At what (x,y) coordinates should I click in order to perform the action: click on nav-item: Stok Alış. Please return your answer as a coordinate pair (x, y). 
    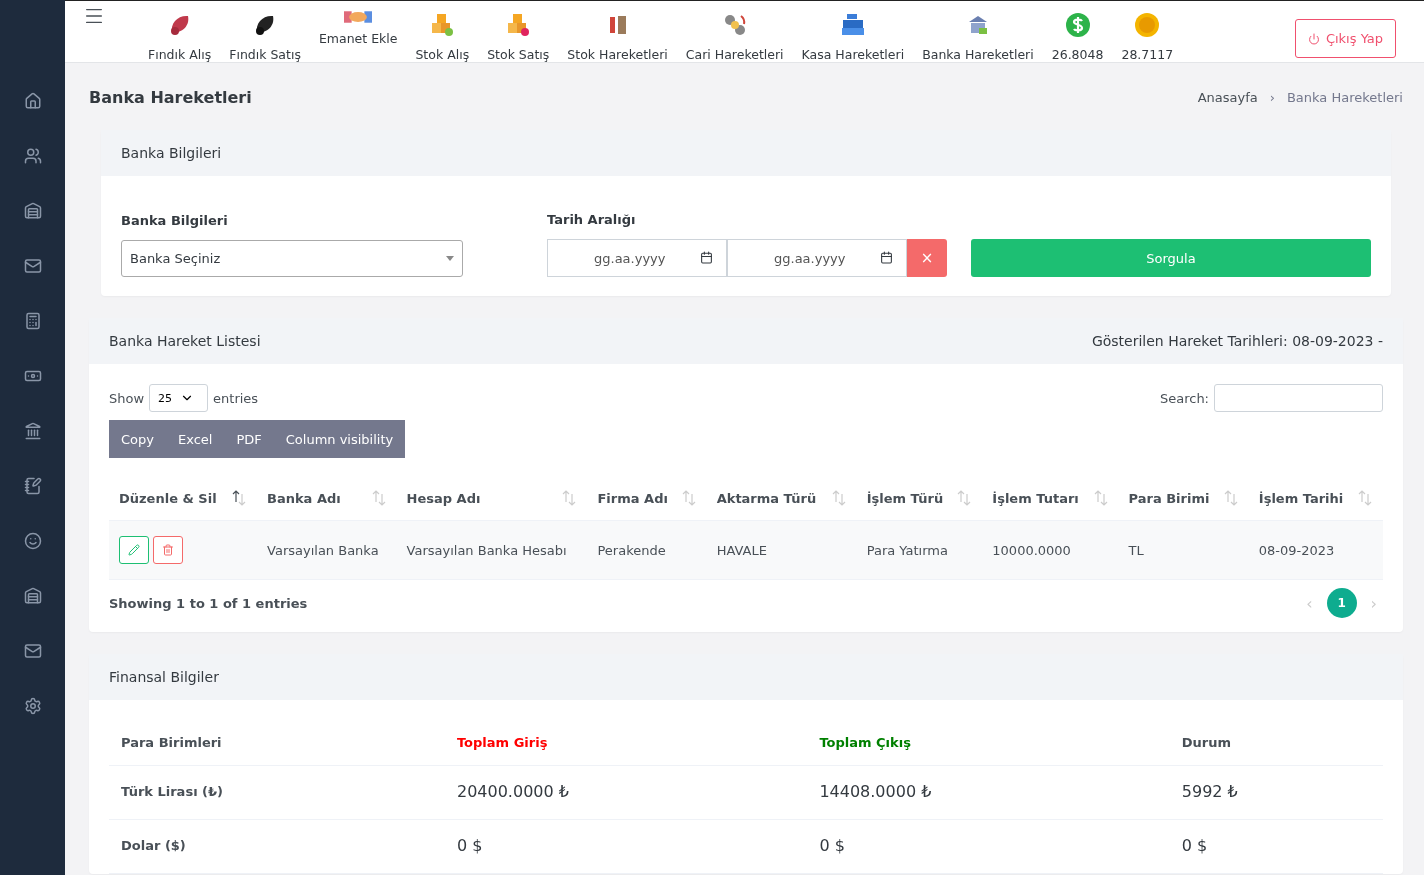
    Looking at the image, I should click on (442, 31).